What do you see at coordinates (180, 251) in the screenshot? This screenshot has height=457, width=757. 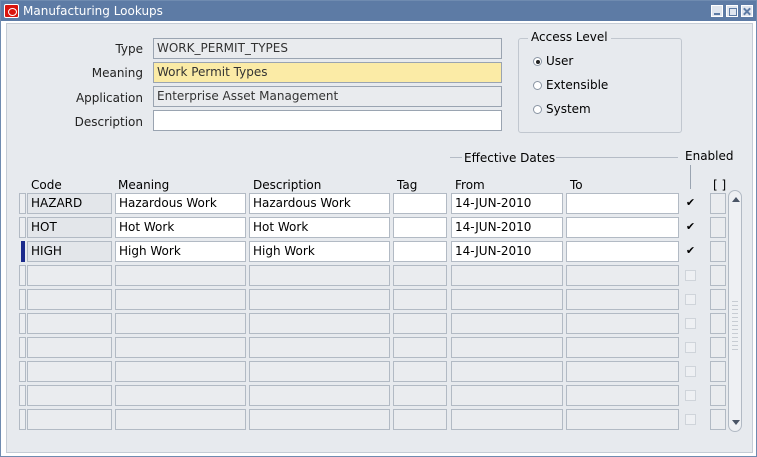 I see `cell-meaning: High Work` at bounding box center [180, 251].